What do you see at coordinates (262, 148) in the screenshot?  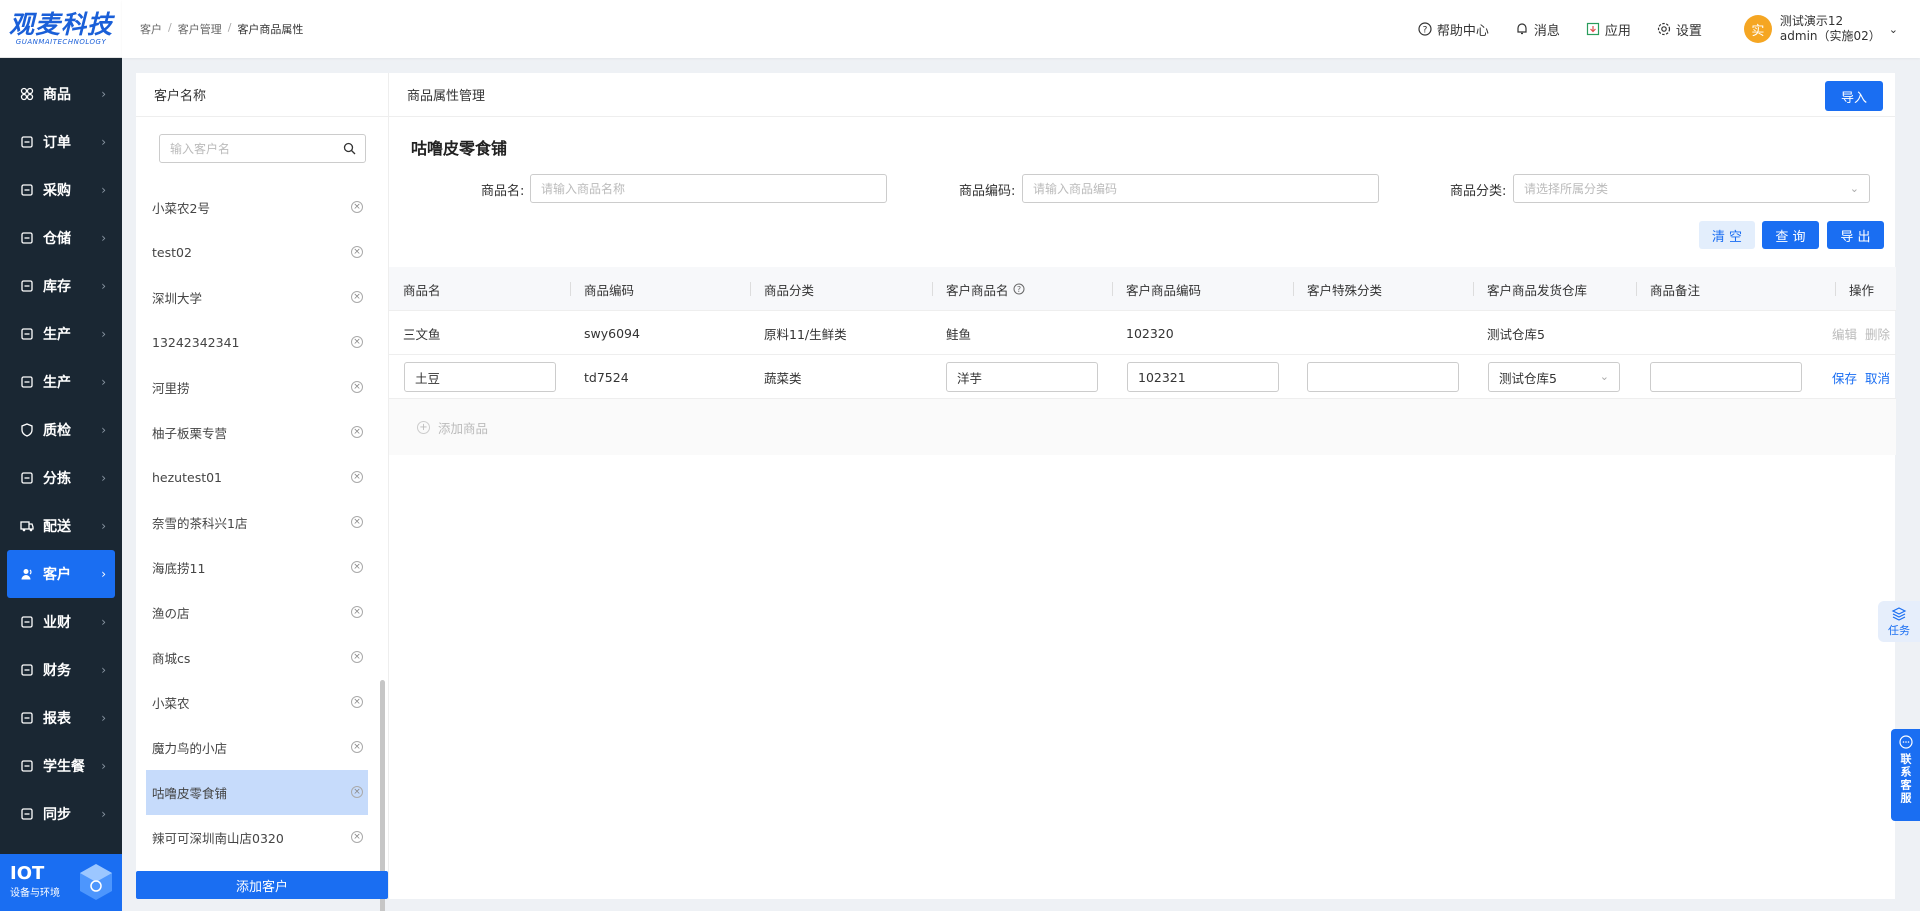 I see `customer-search-input: 输入客户名` at bounding box center [262, 148].